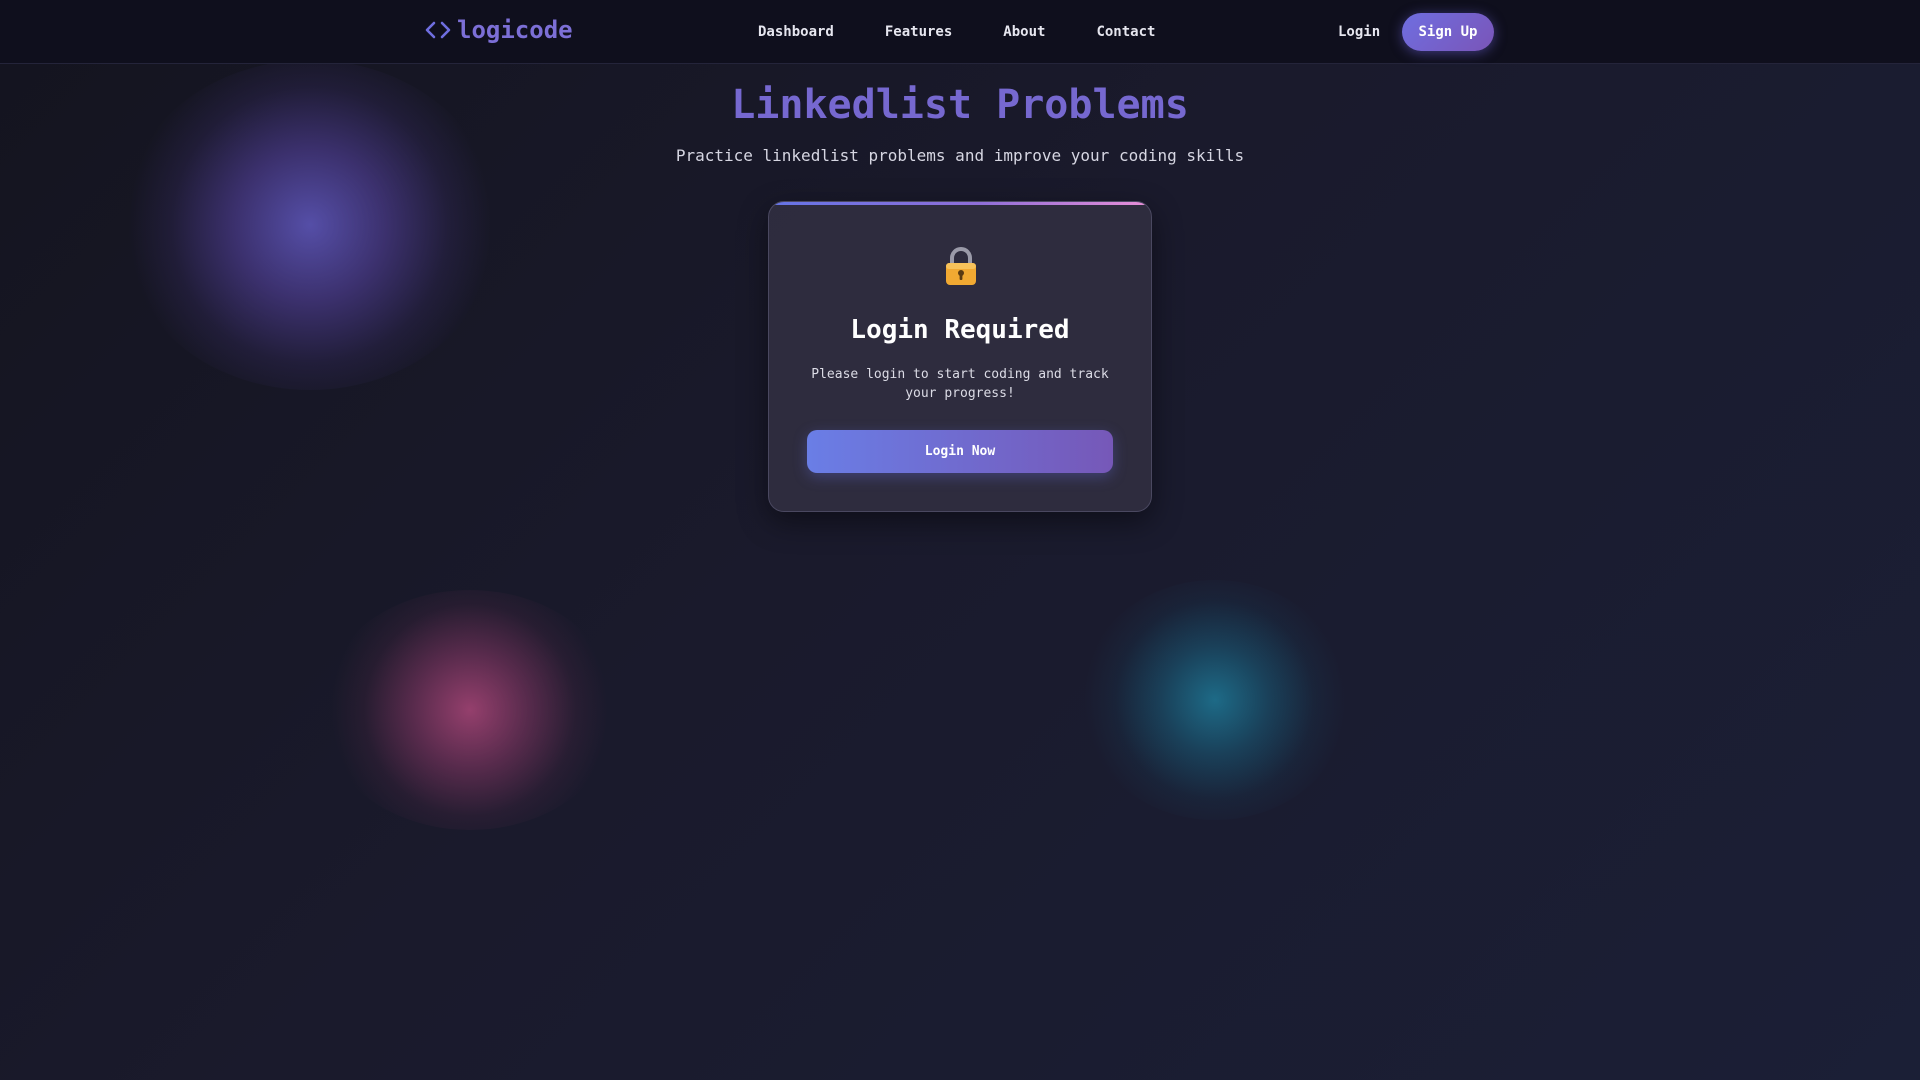 The height and width of the screenshot is (1080, 1920). I want to click on code-brackets-icon, so click(438, 30).